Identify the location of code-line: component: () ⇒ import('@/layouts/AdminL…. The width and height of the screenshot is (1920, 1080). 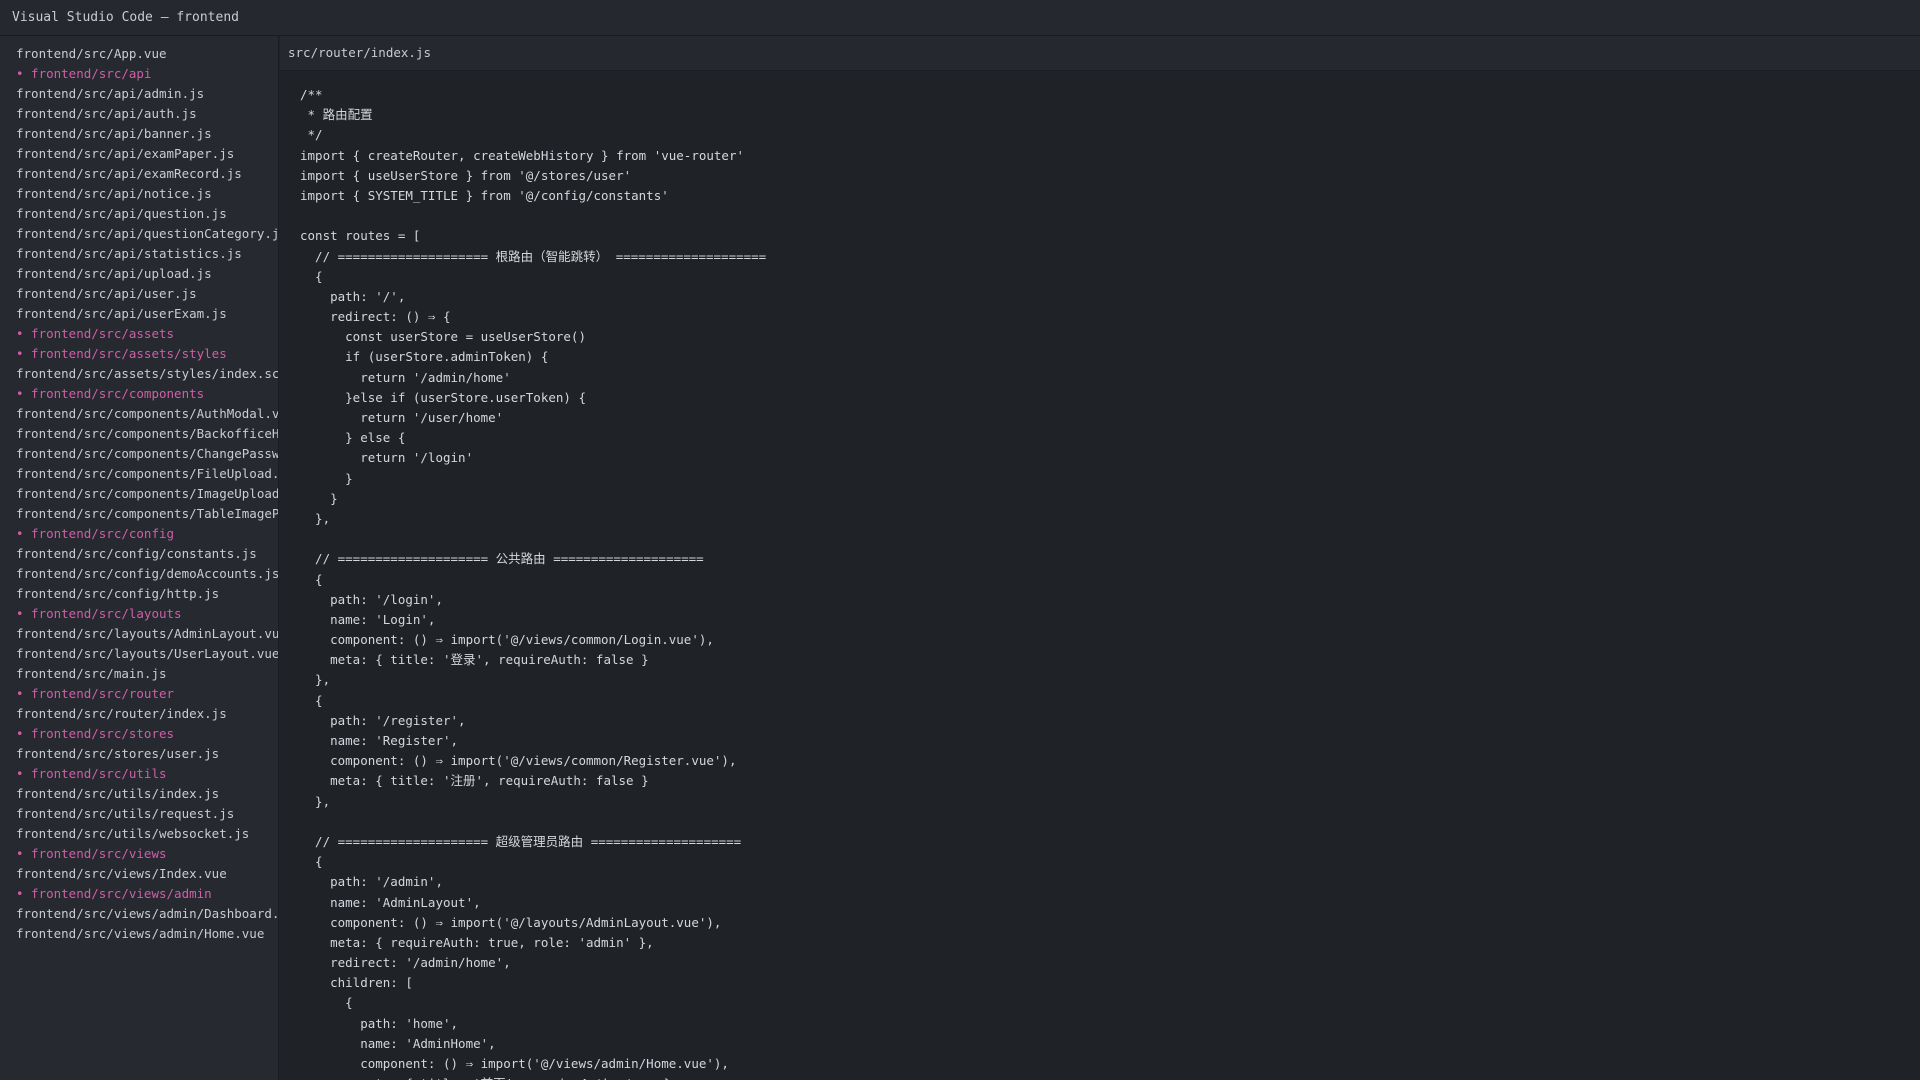
(511, 922).